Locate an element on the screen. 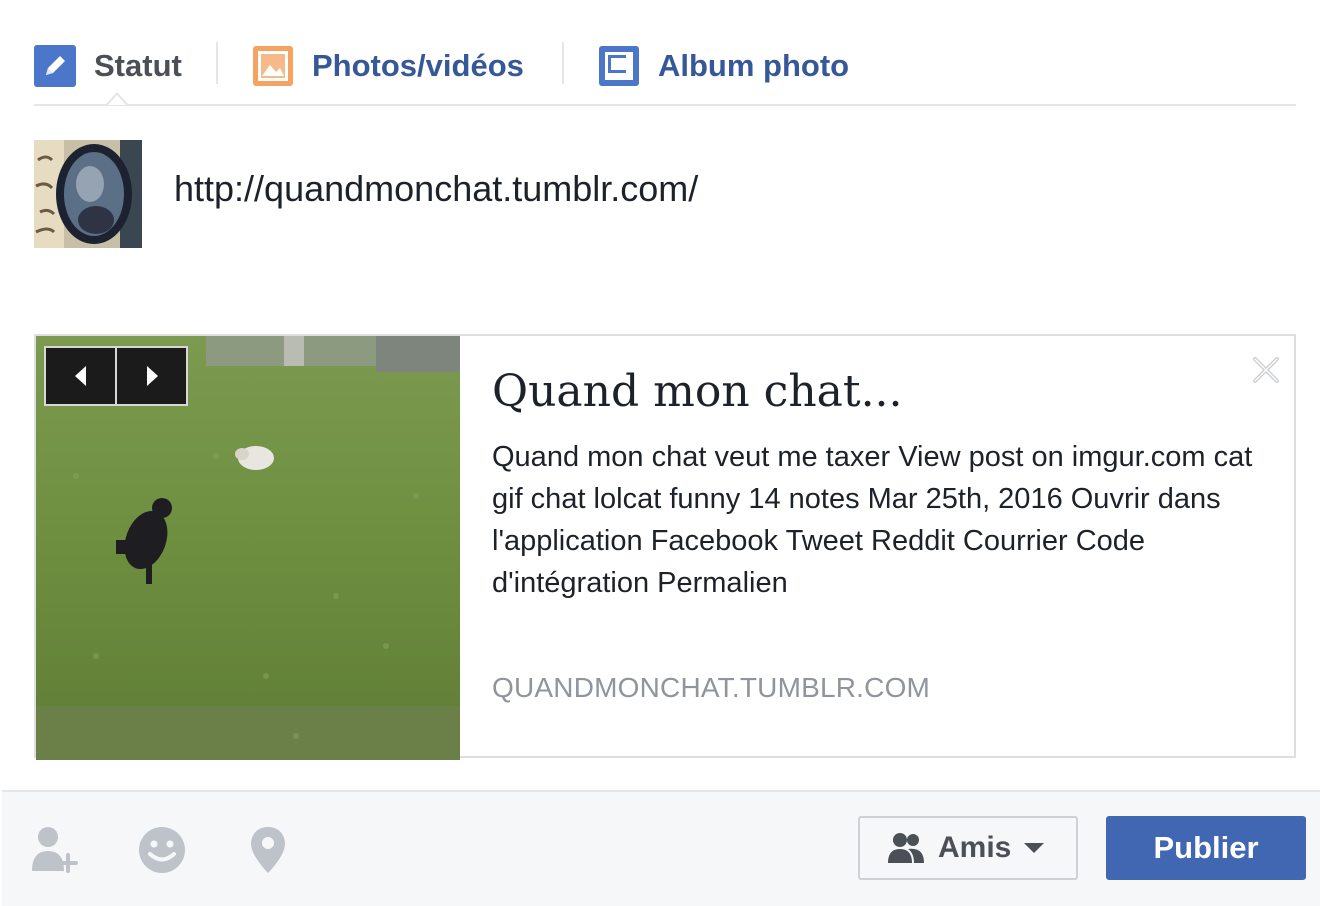 This screenshot has height=906, width=1320. active-tab-caret is located at coordinates (117, 98).